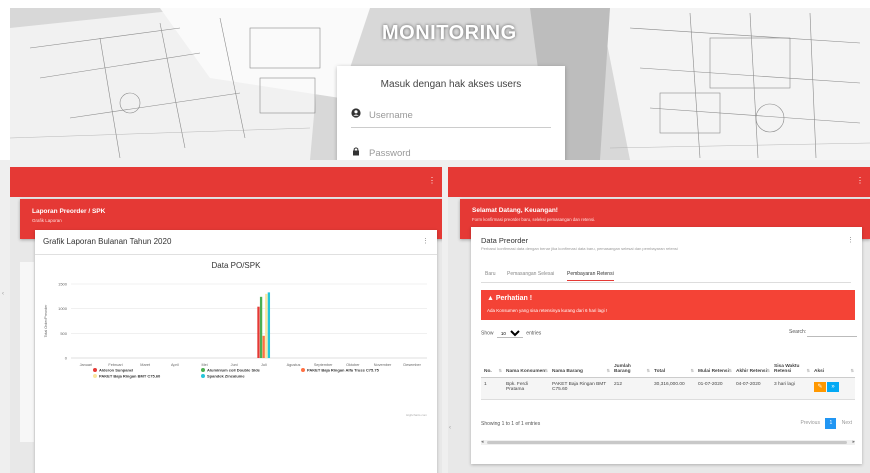 The height and width of the screenshot is (473, 870). Describe the element at coordinates (175, 365) in the screenshot. I see `x-tick-label: April` at that location.